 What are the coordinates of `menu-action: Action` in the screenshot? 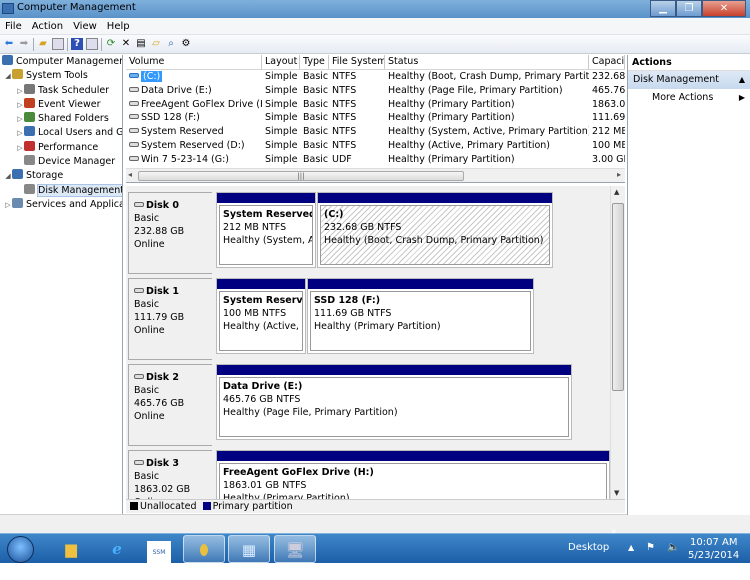 It's located at (47, 26).